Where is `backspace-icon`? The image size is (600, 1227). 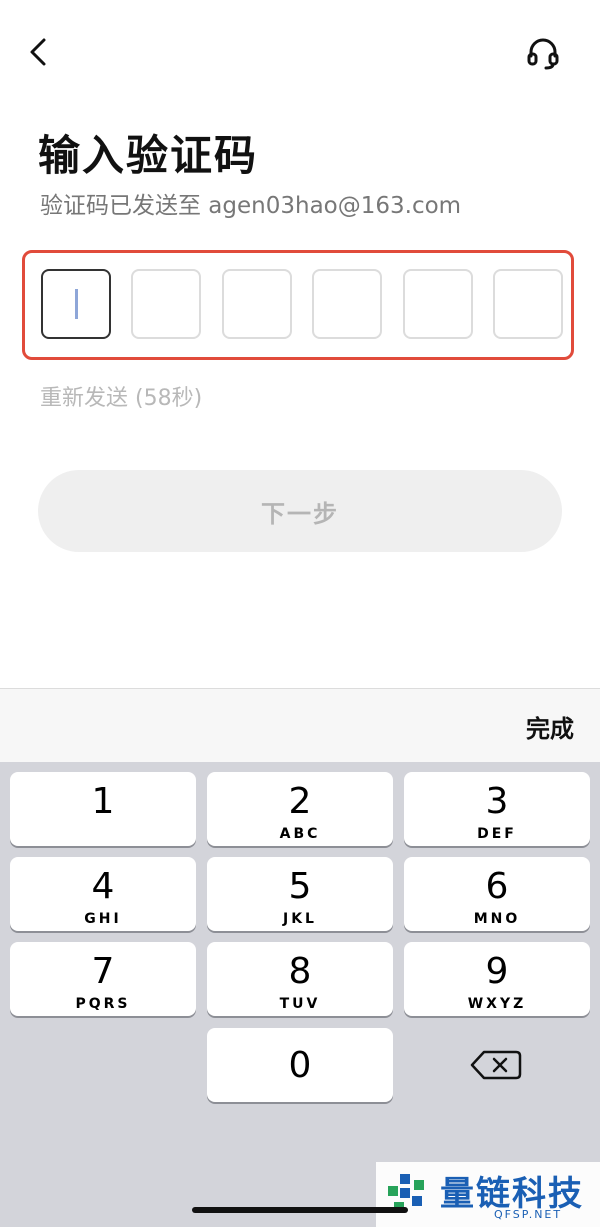
backspace-icon is located at coordinates (496, 1065).